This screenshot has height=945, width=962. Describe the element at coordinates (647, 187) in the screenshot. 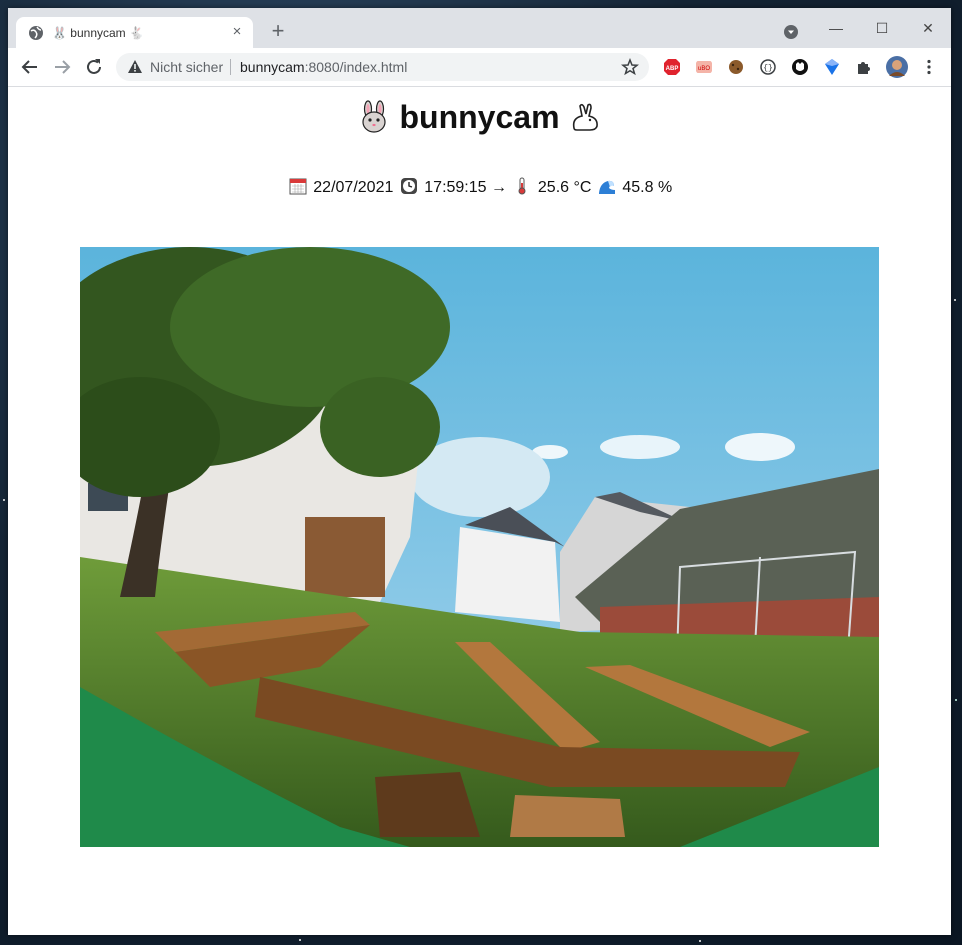

I see `humidity-value: 45.8 %` at that location.